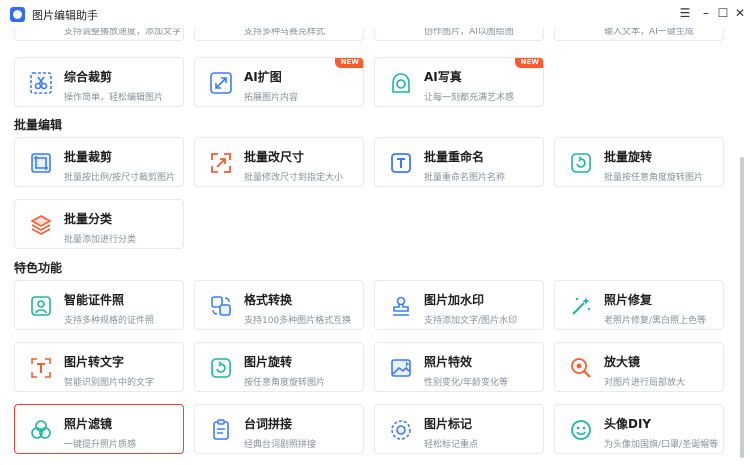 Image resolution: width=750 pixels, height=465 pixels. I want to click on expand-arrows-icon, so click(221, 83).